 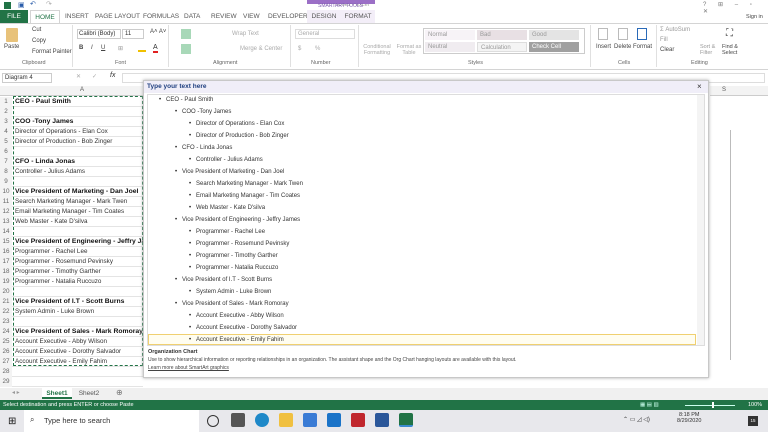 What do you see at coordinates (450, 35) in the screenshot?
I see `style-normal: Normal` at bounding box center [450, 35].